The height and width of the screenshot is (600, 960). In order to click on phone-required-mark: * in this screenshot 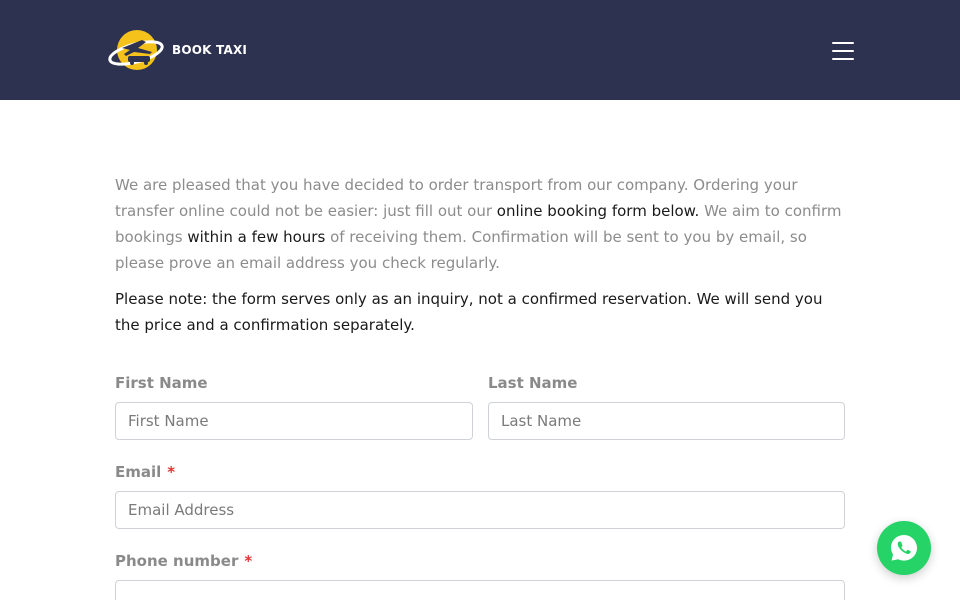, I will do `click(248, 561)`.